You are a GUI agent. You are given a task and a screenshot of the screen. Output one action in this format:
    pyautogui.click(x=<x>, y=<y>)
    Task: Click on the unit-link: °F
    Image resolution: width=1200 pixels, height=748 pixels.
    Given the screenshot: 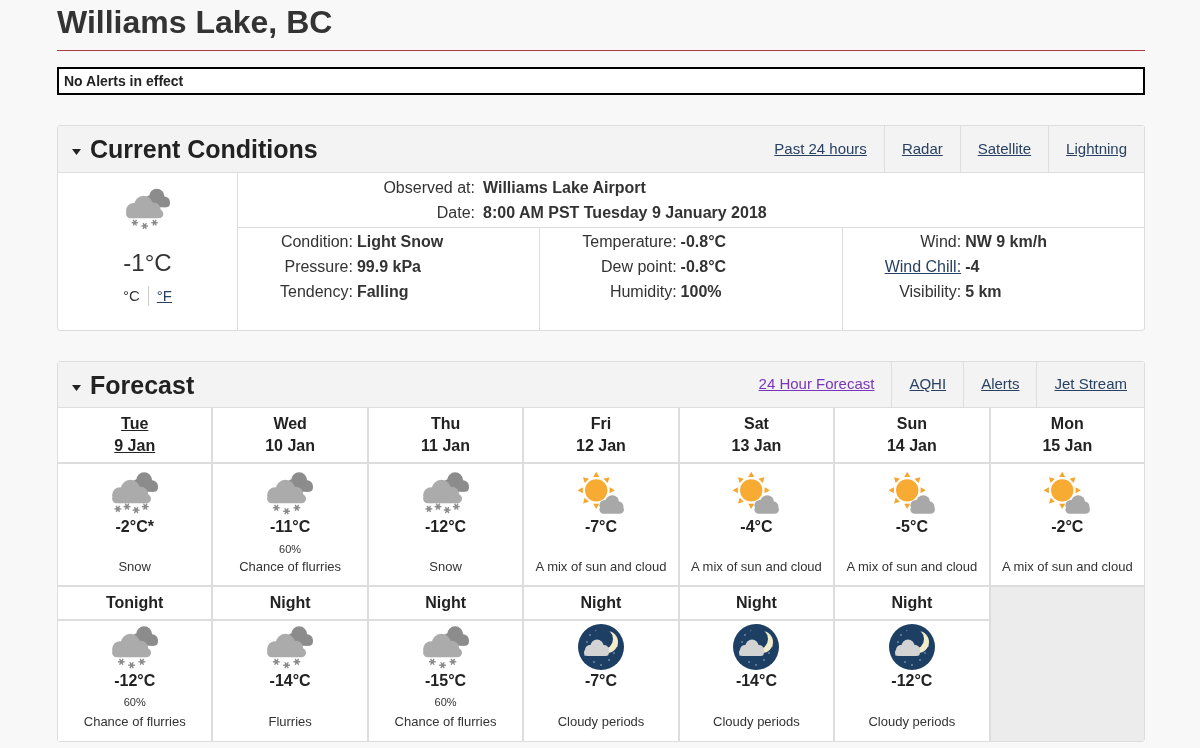 What is the action you would take?
    pyautogui.click(x=164, y=296)
    